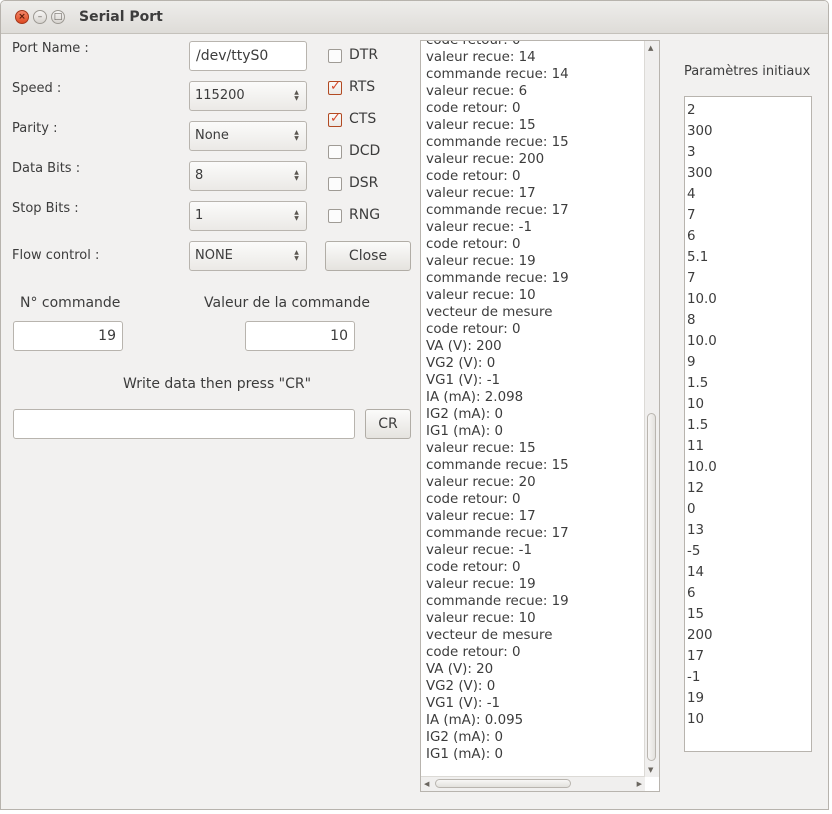  Describe the element at coordinates (335, 119) in the screenshot. I see `cts-checkbox: ✓` at that location.